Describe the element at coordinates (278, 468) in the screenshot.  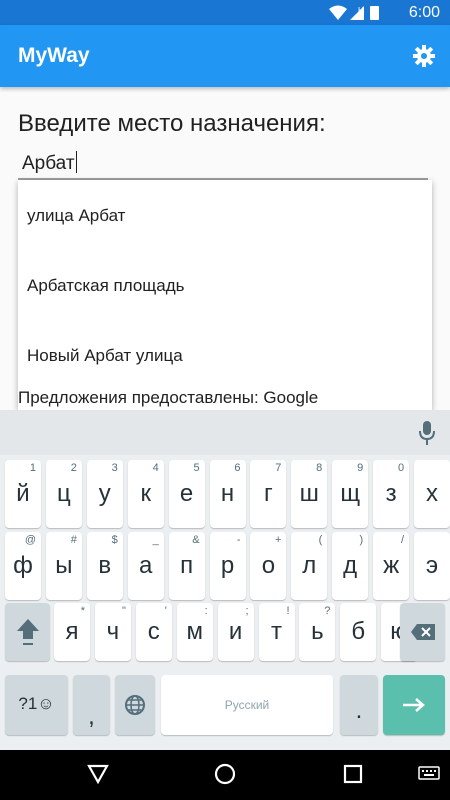
I see `key-hint-label: 7` at that location.